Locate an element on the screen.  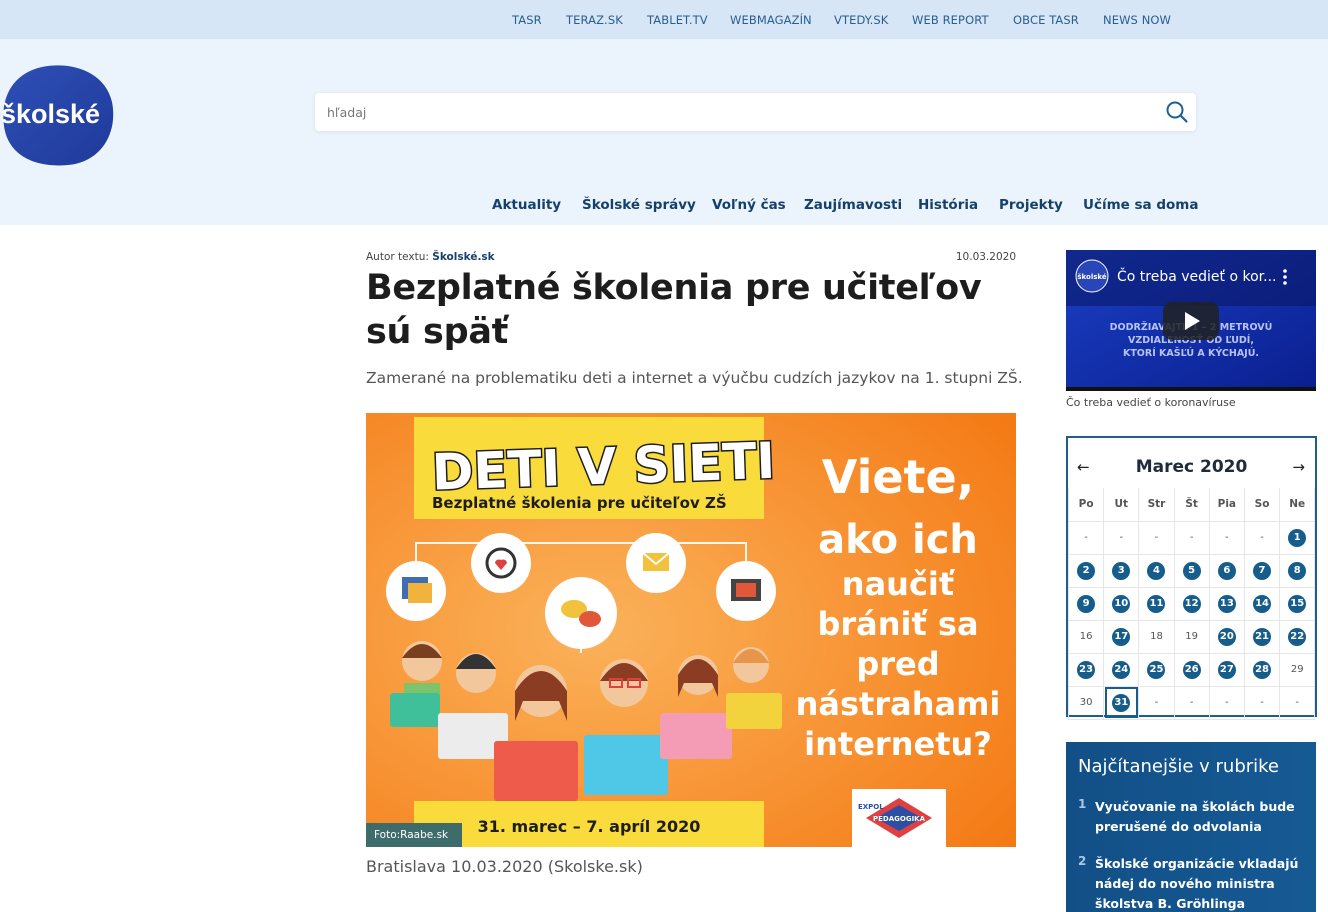
calendar-day: 4 is located at coordinates (1156, 570).